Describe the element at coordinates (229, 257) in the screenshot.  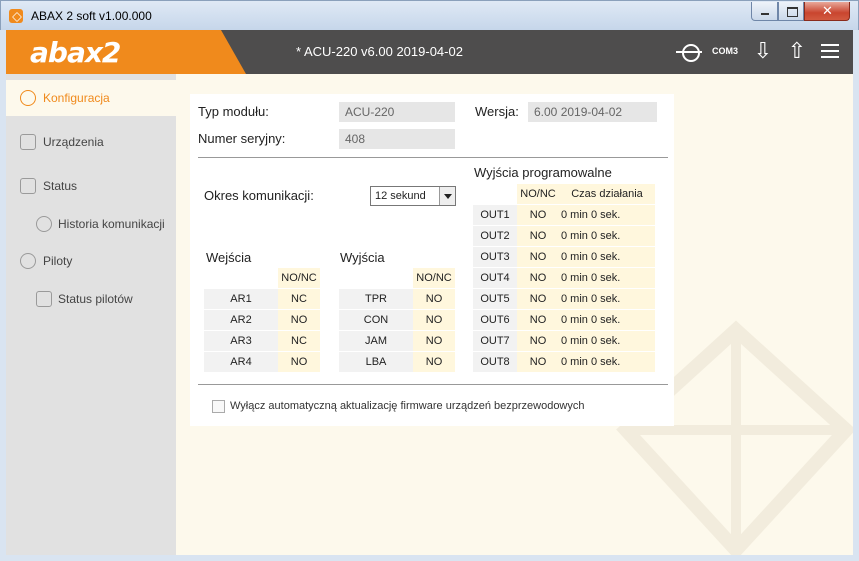
I see `inputs-title: Wejścia` at that location.